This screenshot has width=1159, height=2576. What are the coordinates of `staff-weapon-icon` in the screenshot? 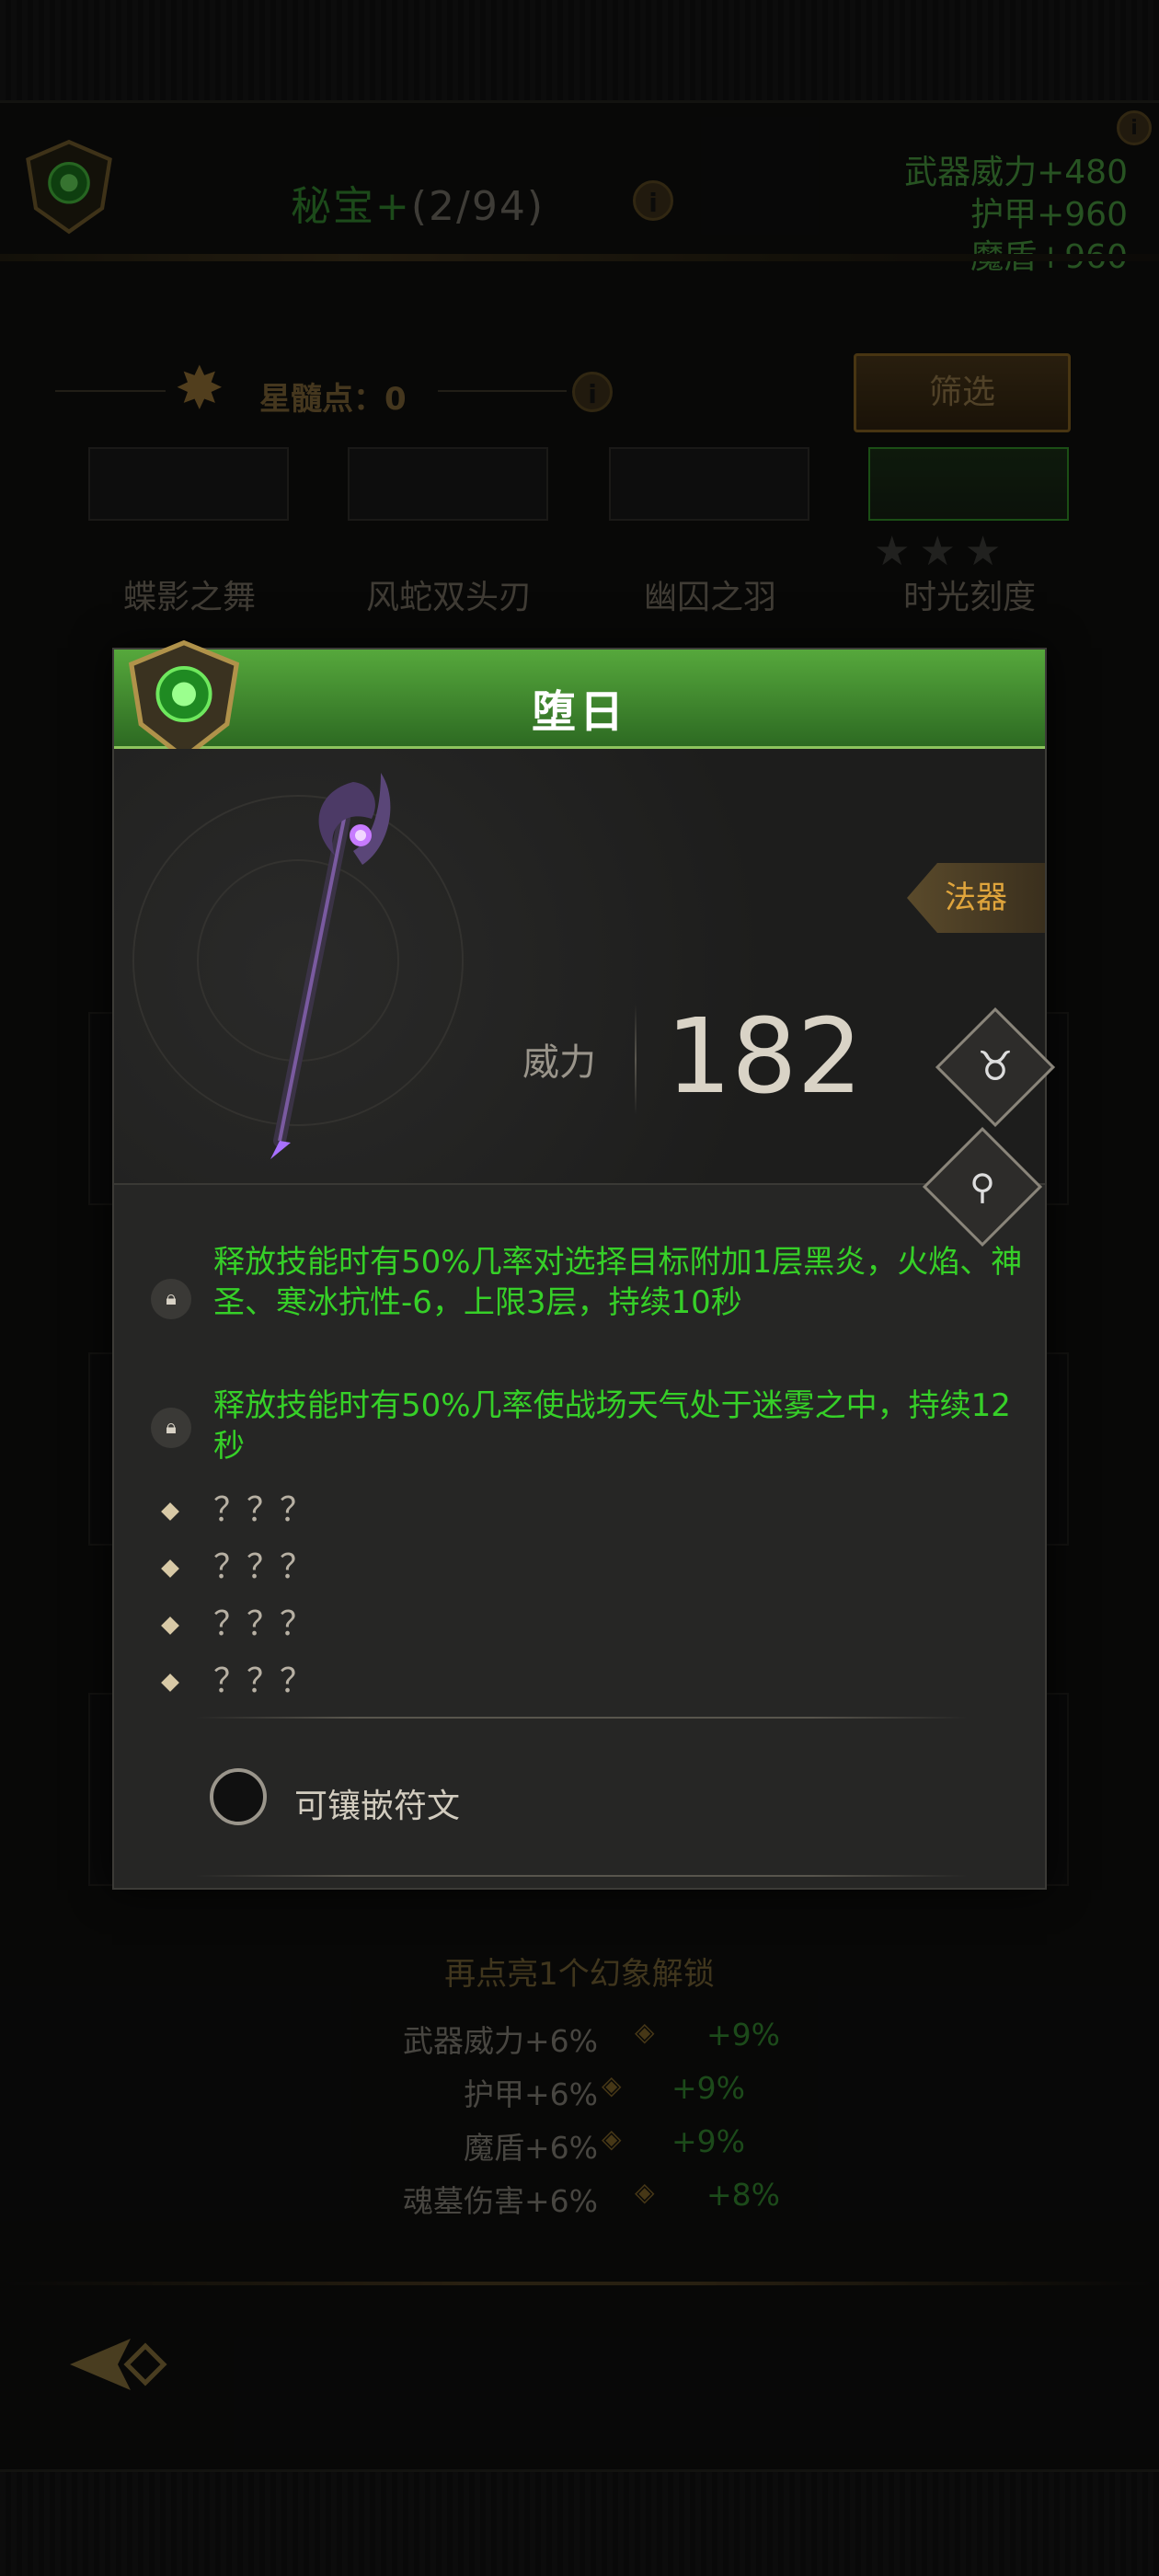 It's located at (330, 966).